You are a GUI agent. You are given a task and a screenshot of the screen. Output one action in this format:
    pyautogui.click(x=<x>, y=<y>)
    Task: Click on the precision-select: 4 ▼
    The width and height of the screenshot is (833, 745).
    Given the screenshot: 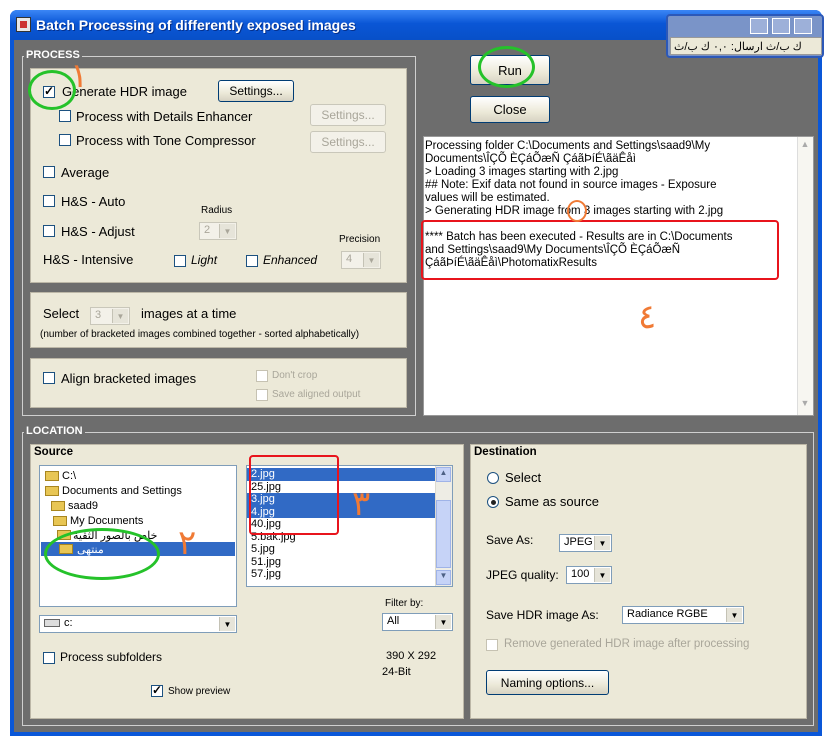 What is the action you would take?
    pyautogui.click(x=361, y=260)
    